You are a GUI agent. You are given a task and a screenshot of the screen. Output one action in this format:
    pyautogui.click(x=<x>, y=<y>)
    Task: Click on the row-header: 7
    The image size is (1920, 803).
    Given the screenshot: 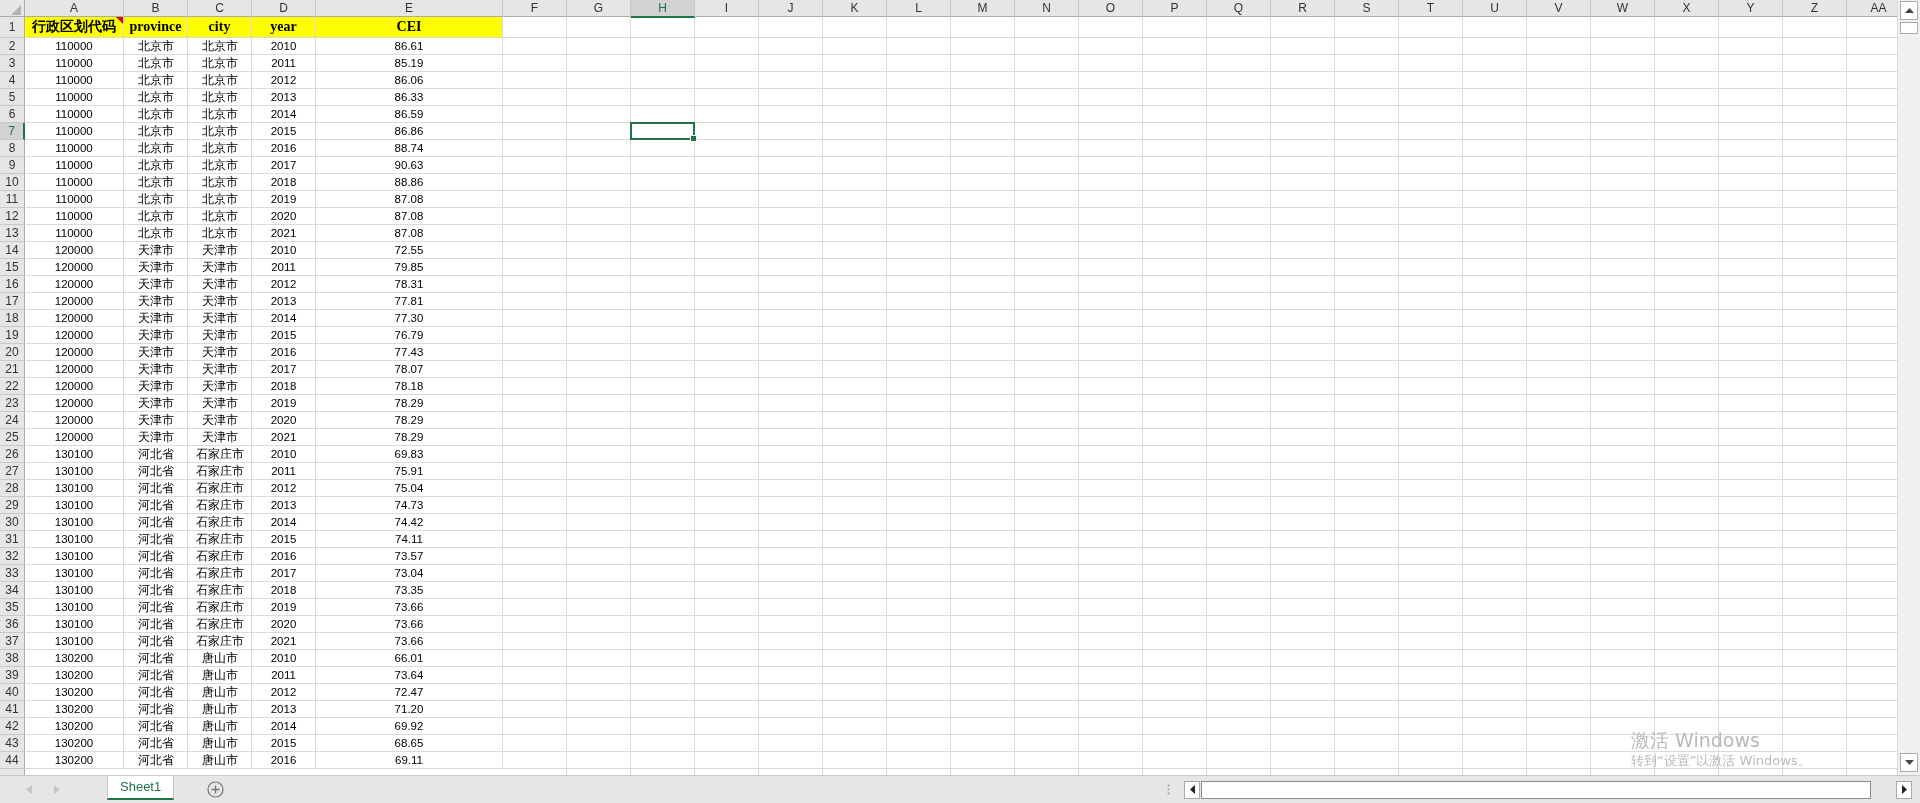 What is the action you would take?
    pyautogui.click(x=12, y=131)
    